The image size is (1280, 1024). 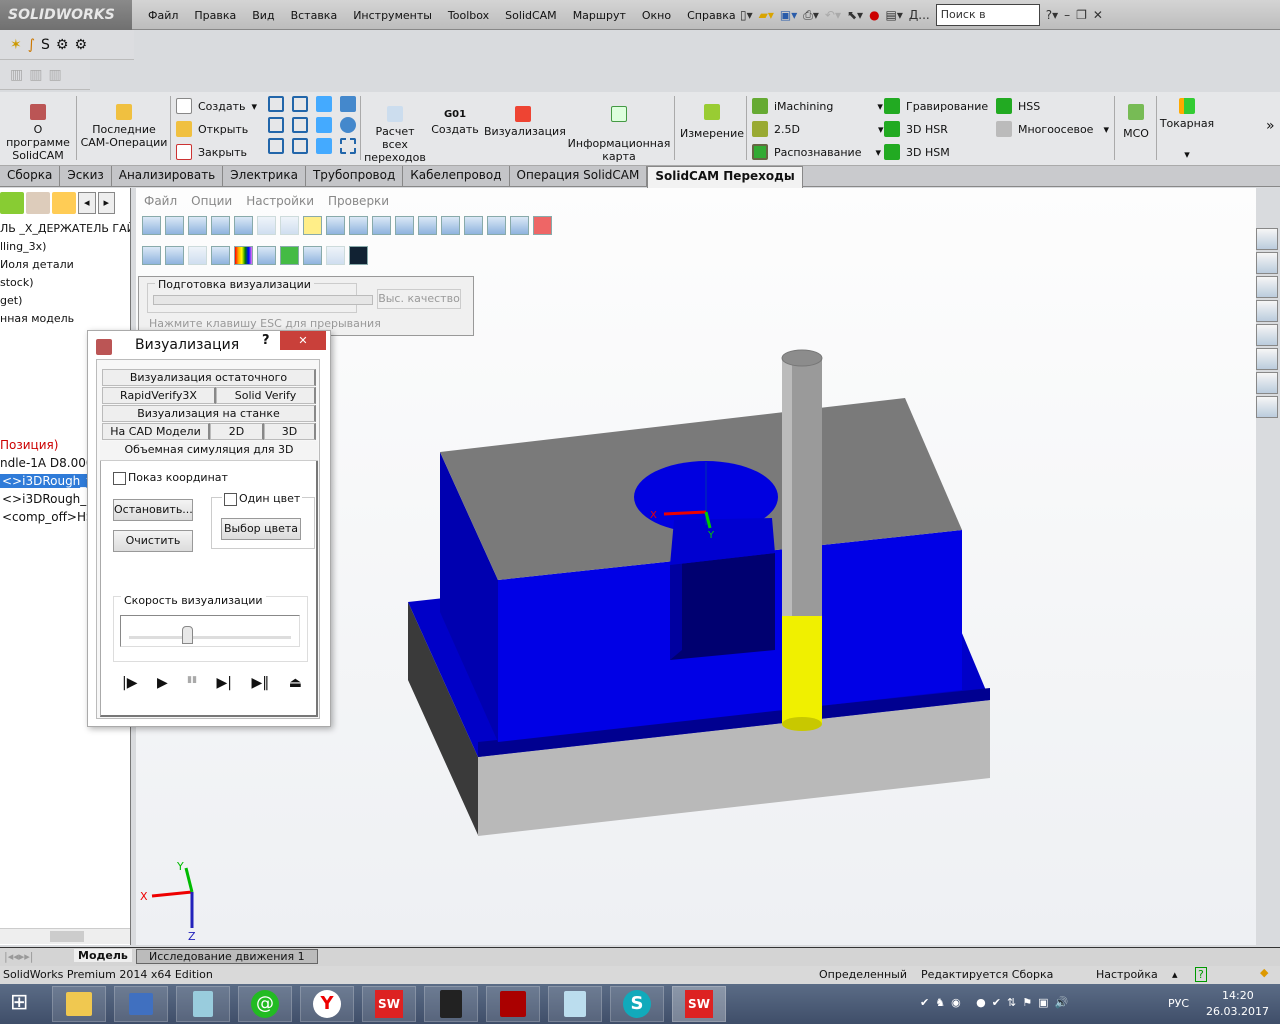 What do you see at coordinates (1052, 129) in the screenshot?
I see `multiaxis-button: Многоосевое ▾` at bounding box center [1052, 129].